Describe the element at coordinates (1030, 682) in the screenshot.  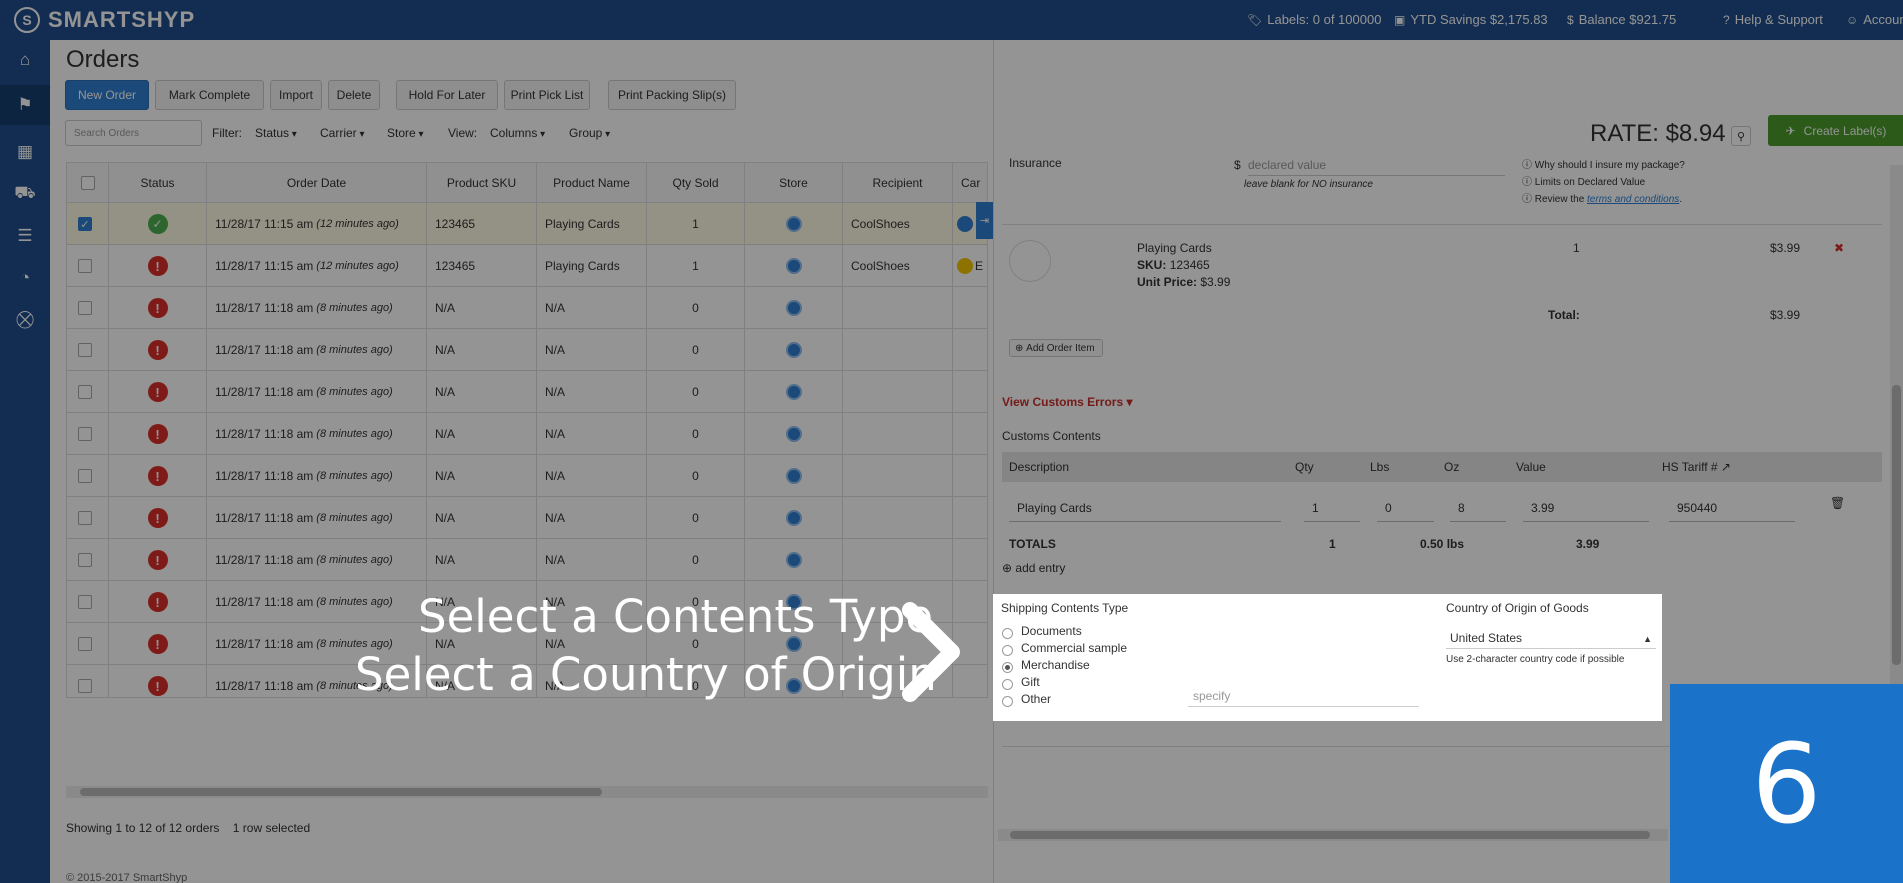
I see `option-gift-label: Gift` at that location.